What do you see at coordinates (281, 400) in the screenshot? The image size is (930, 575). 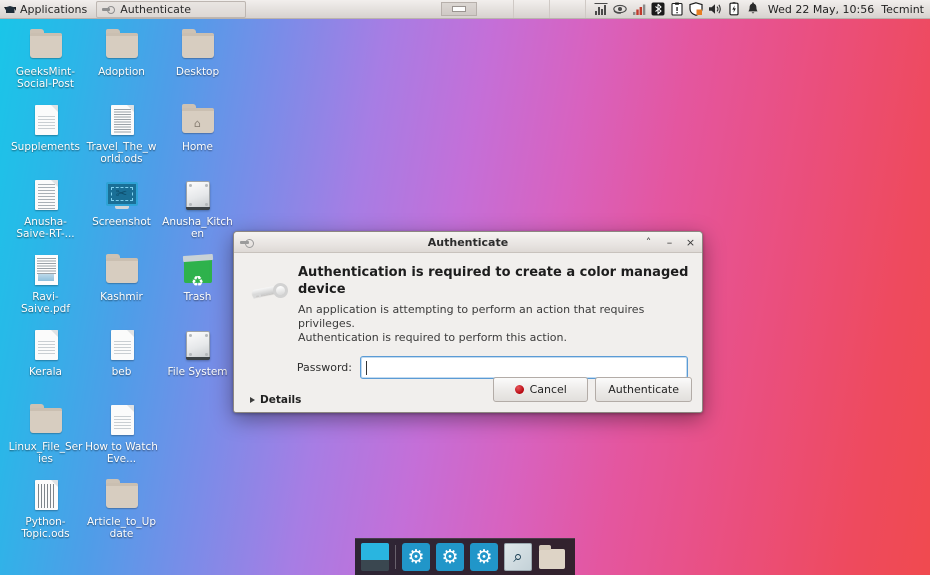 I see `details-label: Details` at bounding box center [281, 400].